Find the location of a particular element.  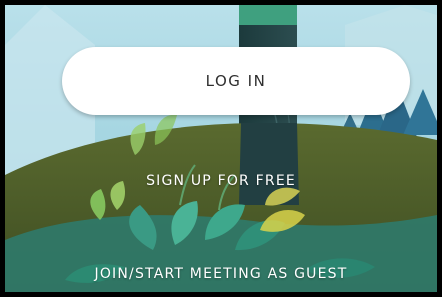

tree-trunk-top is located at coordinates (268, 15).